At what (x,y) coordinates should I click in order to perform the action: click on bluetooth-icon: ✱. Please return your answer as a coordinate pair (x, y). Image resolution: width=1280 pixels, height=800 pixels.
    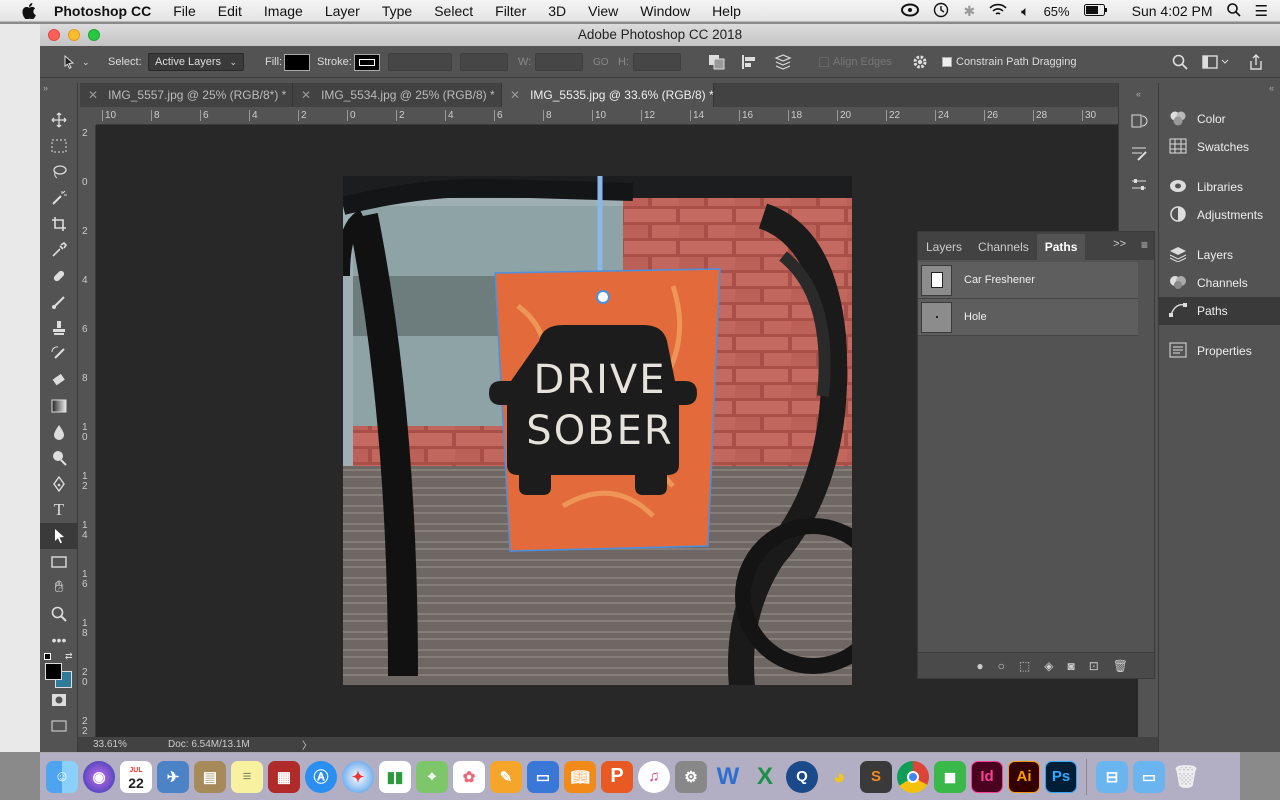
    Looking at the image, I should click on (969, 11).